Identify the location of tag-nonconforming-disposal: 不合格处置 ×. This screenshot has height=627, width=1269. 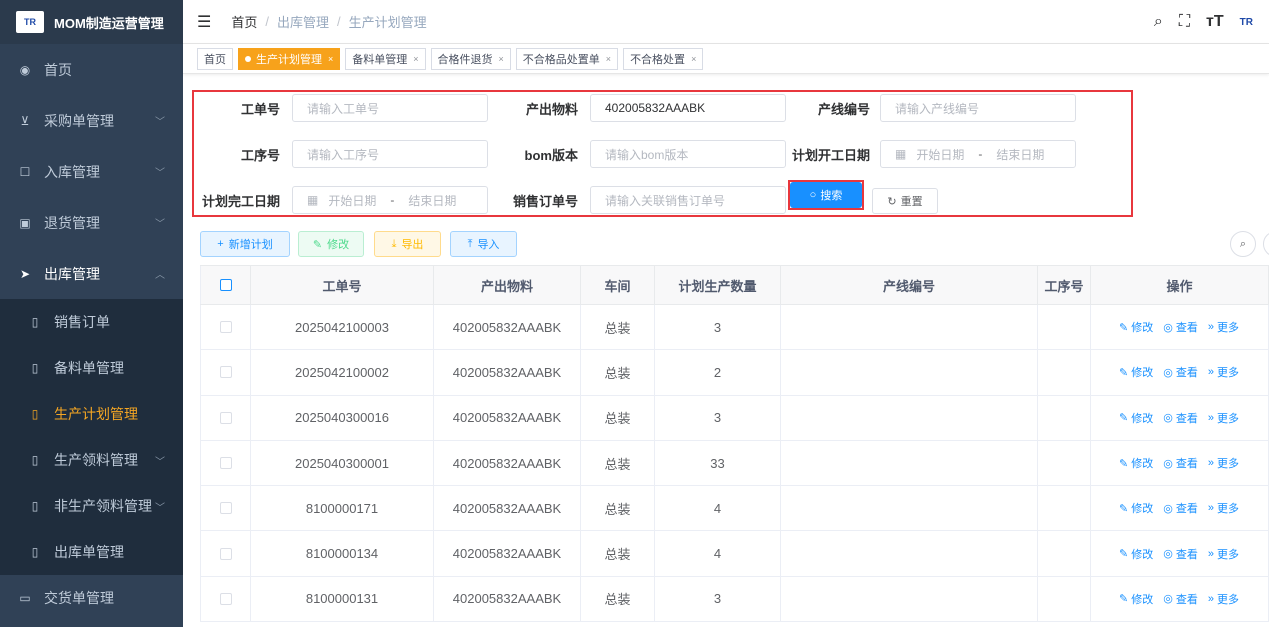
(663, 58).